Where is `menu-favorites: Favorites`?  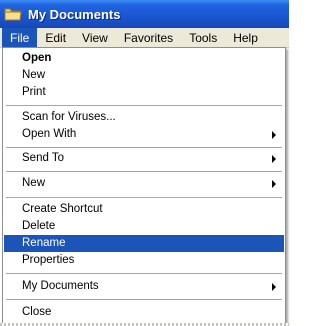
menu-favorites: Favorites is located at coordinates (148, 38).